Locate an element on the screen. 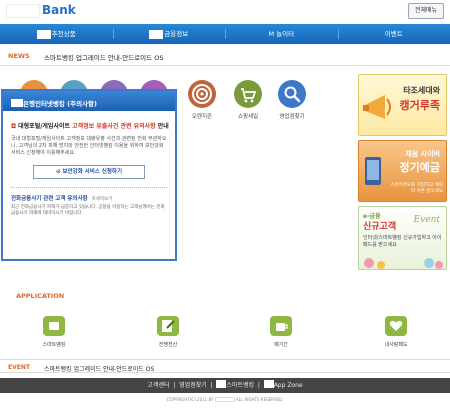  arrow-icon: ⊙ is located at coordinates (58, 172).